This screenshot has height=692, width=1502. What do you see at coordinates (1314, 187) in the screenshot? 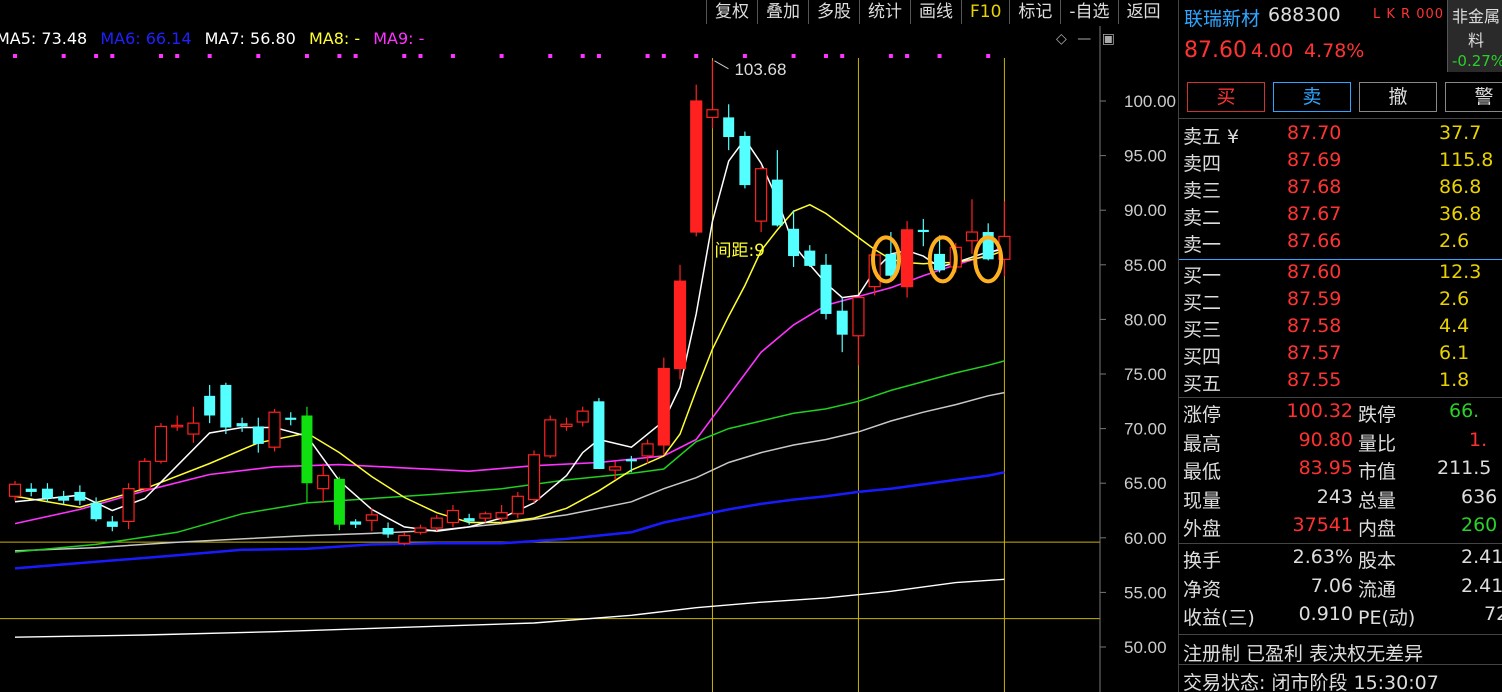
I see `ask-price: 87.68` at bounding box center [1314, 187].